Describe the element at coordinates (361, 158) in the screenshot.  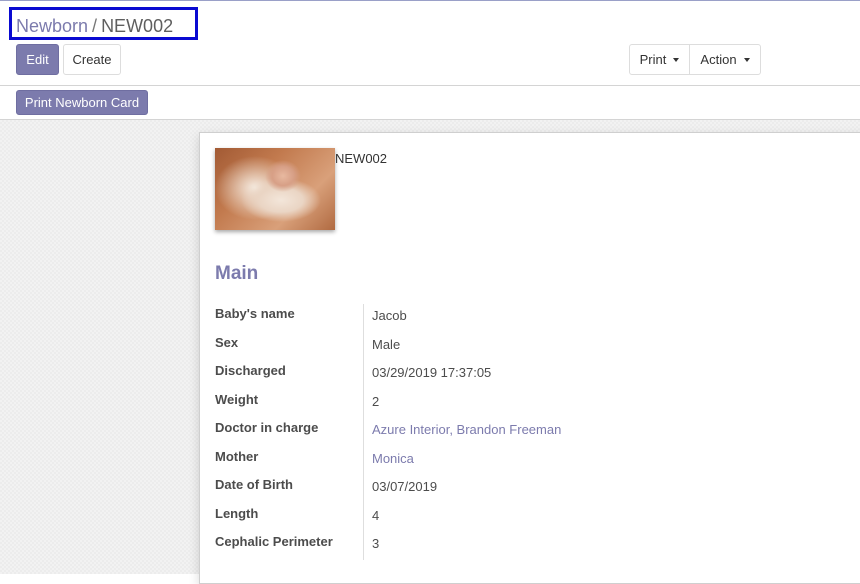
I see `record-reference: NEW002` at that location.